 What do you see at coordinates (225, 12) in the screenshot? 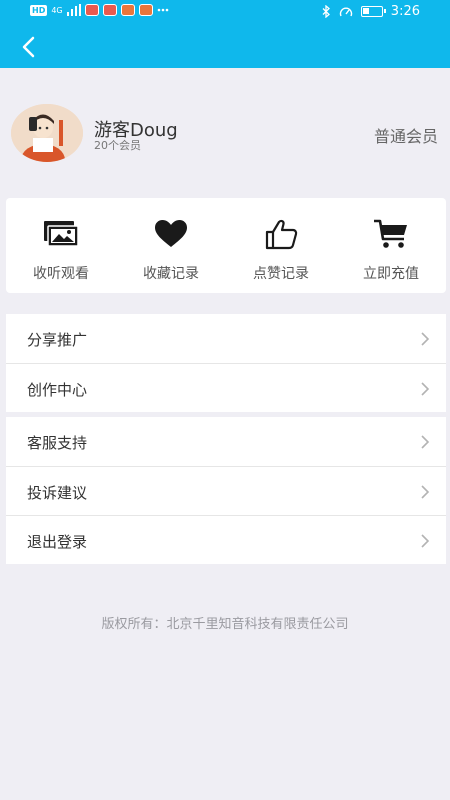
I see `status-bar: HD 4G 3:26` at bounding box center [225, 12].